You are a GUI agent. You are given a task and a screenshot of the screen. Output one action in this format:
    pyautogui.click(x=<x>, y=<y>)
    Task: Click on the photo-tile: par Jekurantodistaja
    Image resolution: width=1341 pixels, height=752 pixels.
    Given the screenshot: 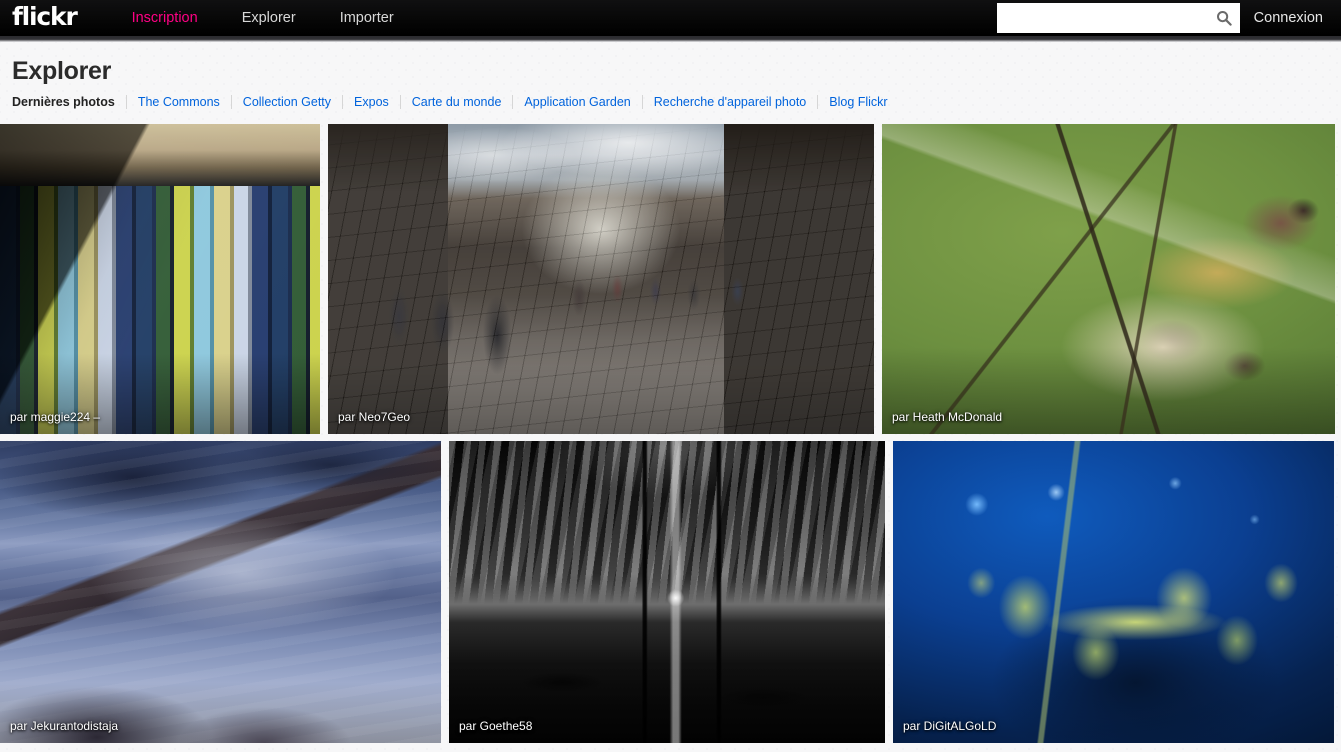 What is the action you would take?
    pyautogui.click(x=220, y=592)
    